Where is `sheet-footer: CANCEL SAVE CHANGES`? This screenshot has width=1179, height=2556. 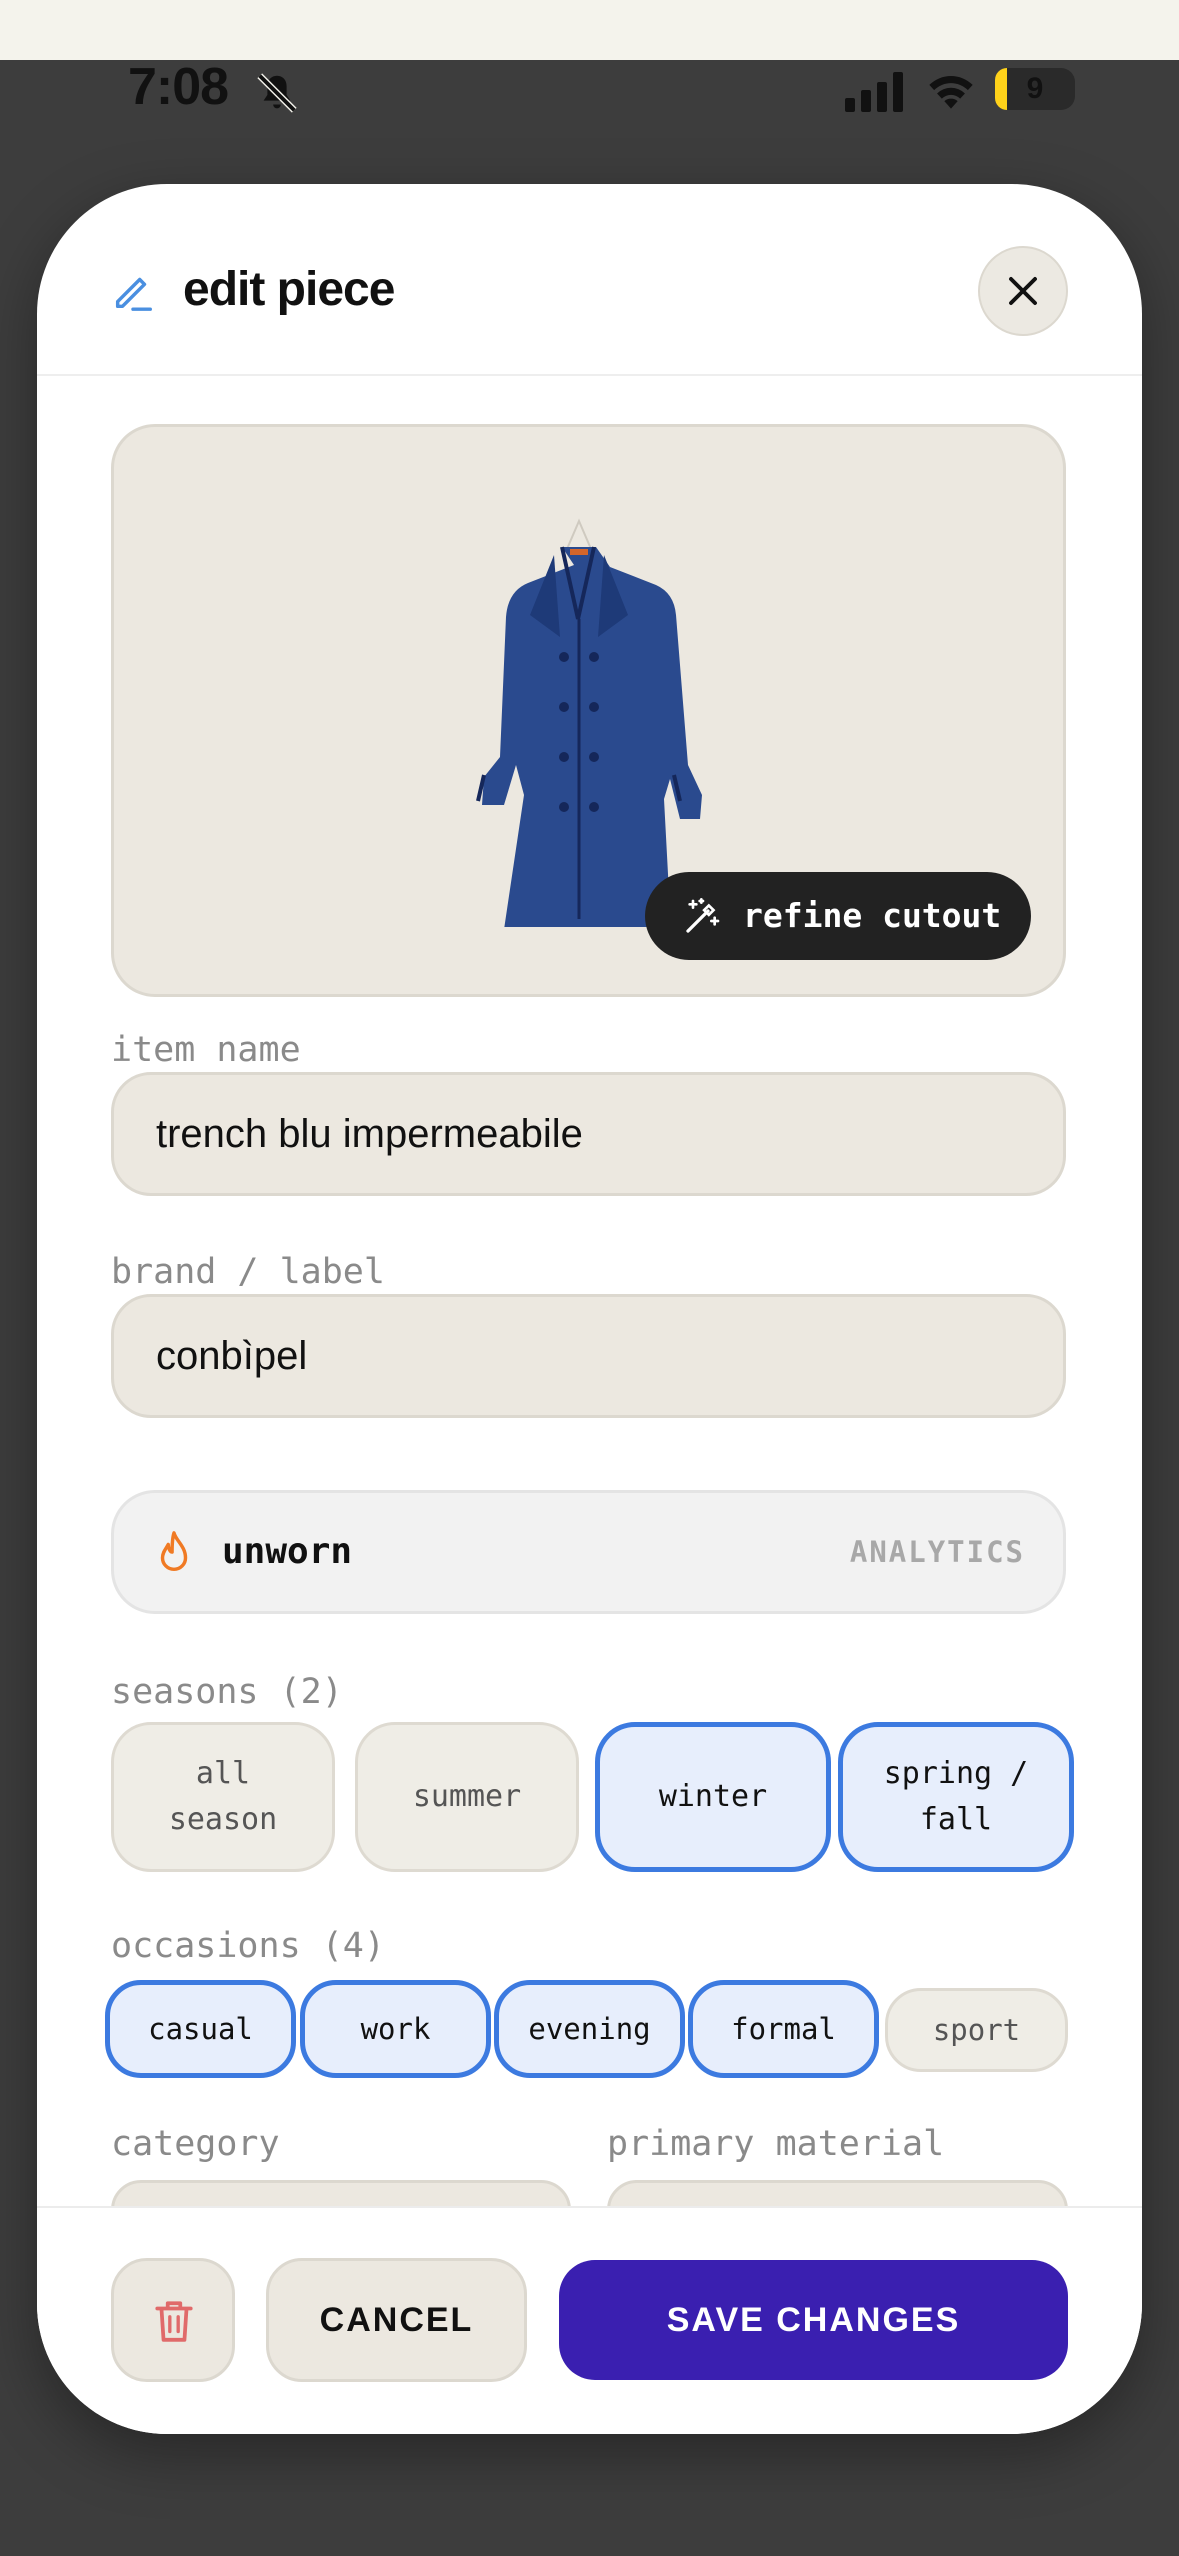 sheet-footer: CANCEL SAVE CHANGES is located at coordinates (589, 2320).